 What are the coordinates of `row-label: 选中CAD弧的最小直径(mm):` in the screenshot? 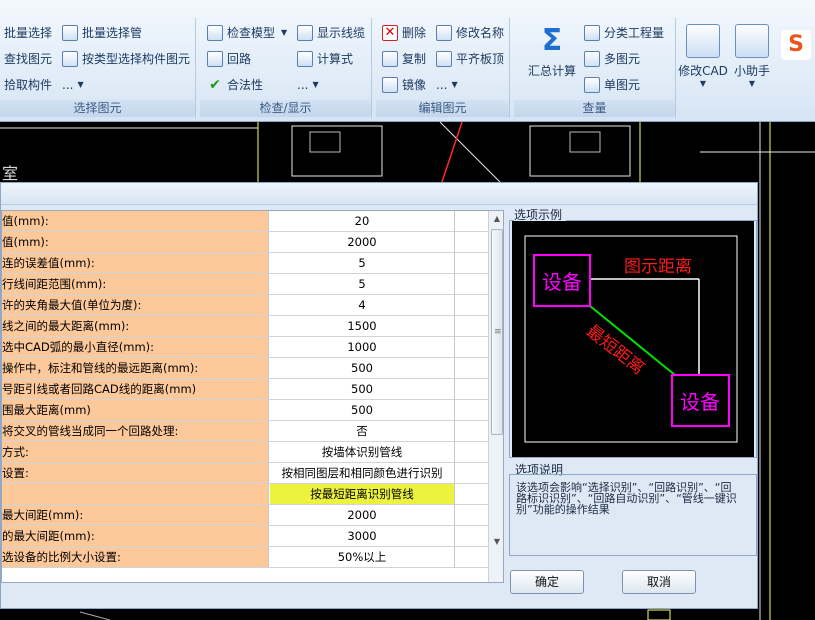 It's located at (135, 347).